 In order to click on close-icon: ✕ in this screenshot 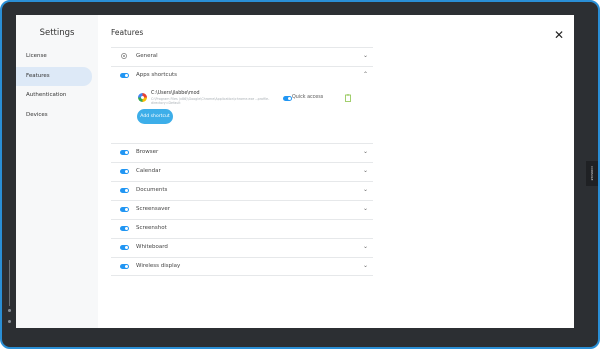, I will do `click(559, 35)`.